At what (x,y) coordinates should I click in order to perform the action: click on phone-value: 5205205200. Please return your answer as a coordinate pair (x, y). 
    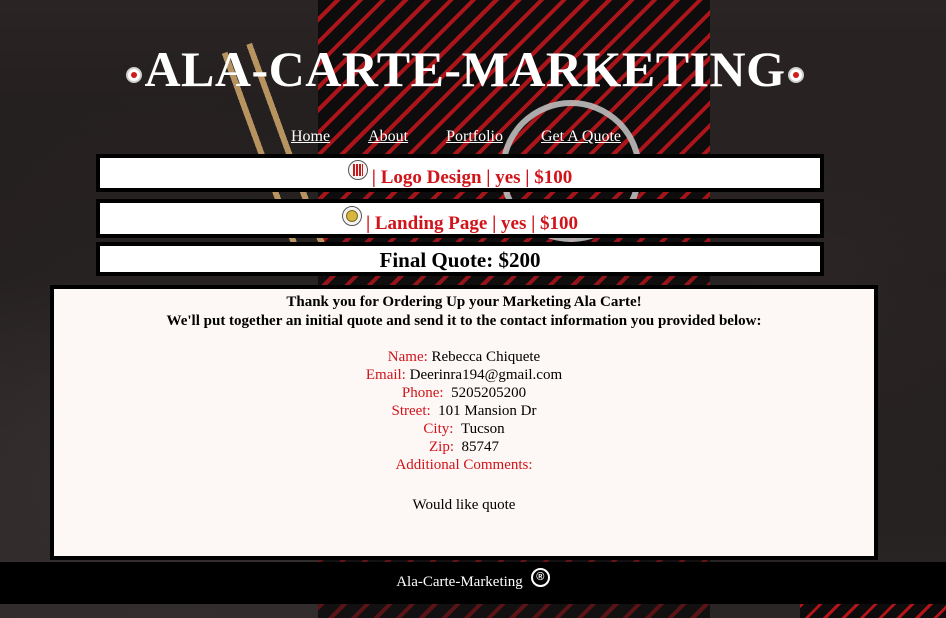
    Looking at the image, I should click on (489, 393).